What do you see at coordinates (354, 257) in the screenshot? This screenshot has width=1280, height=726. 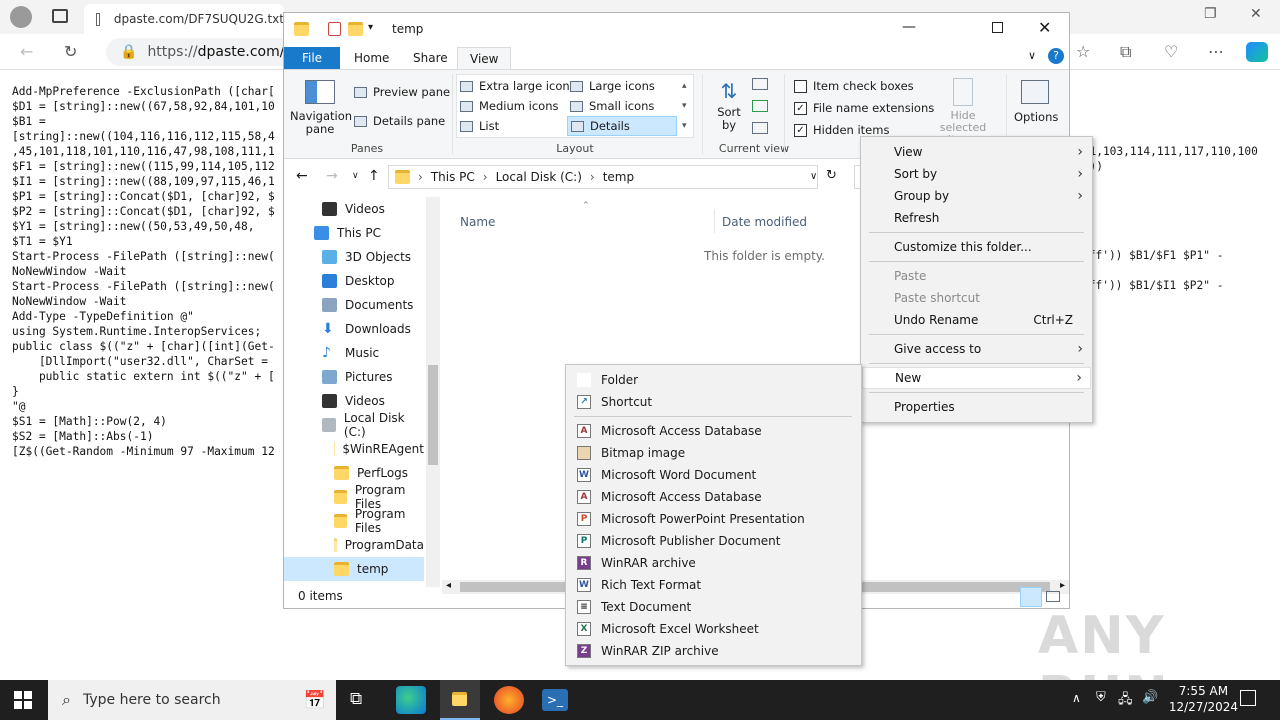 I see `nav-3d-objects: 3D Objects` at bounding box center [354, 257].